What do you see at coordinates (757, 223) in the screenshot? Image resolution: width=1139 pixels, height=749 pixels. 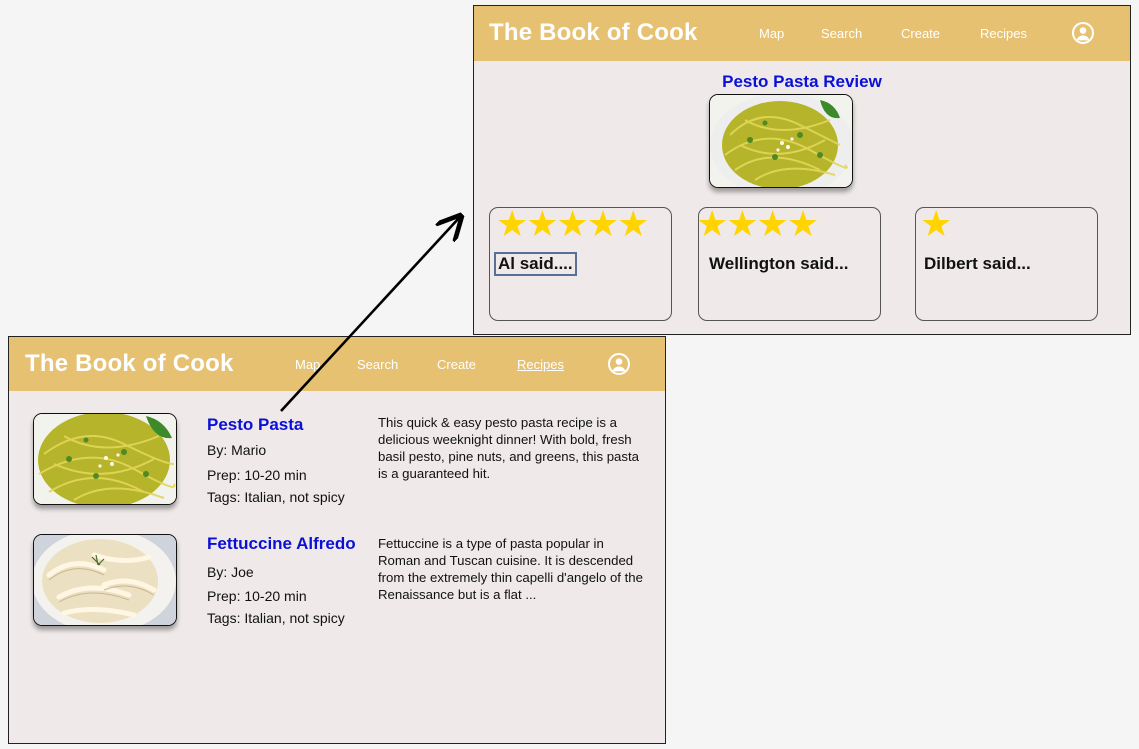 I see `star-rating: ★★★★` at bounding box center [757, 223].